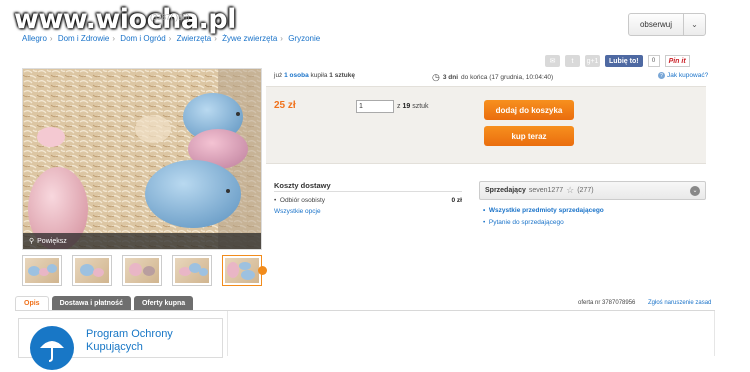 The image size is (750, 372). I want to click on star-icon: ☆, so click(570, 190).